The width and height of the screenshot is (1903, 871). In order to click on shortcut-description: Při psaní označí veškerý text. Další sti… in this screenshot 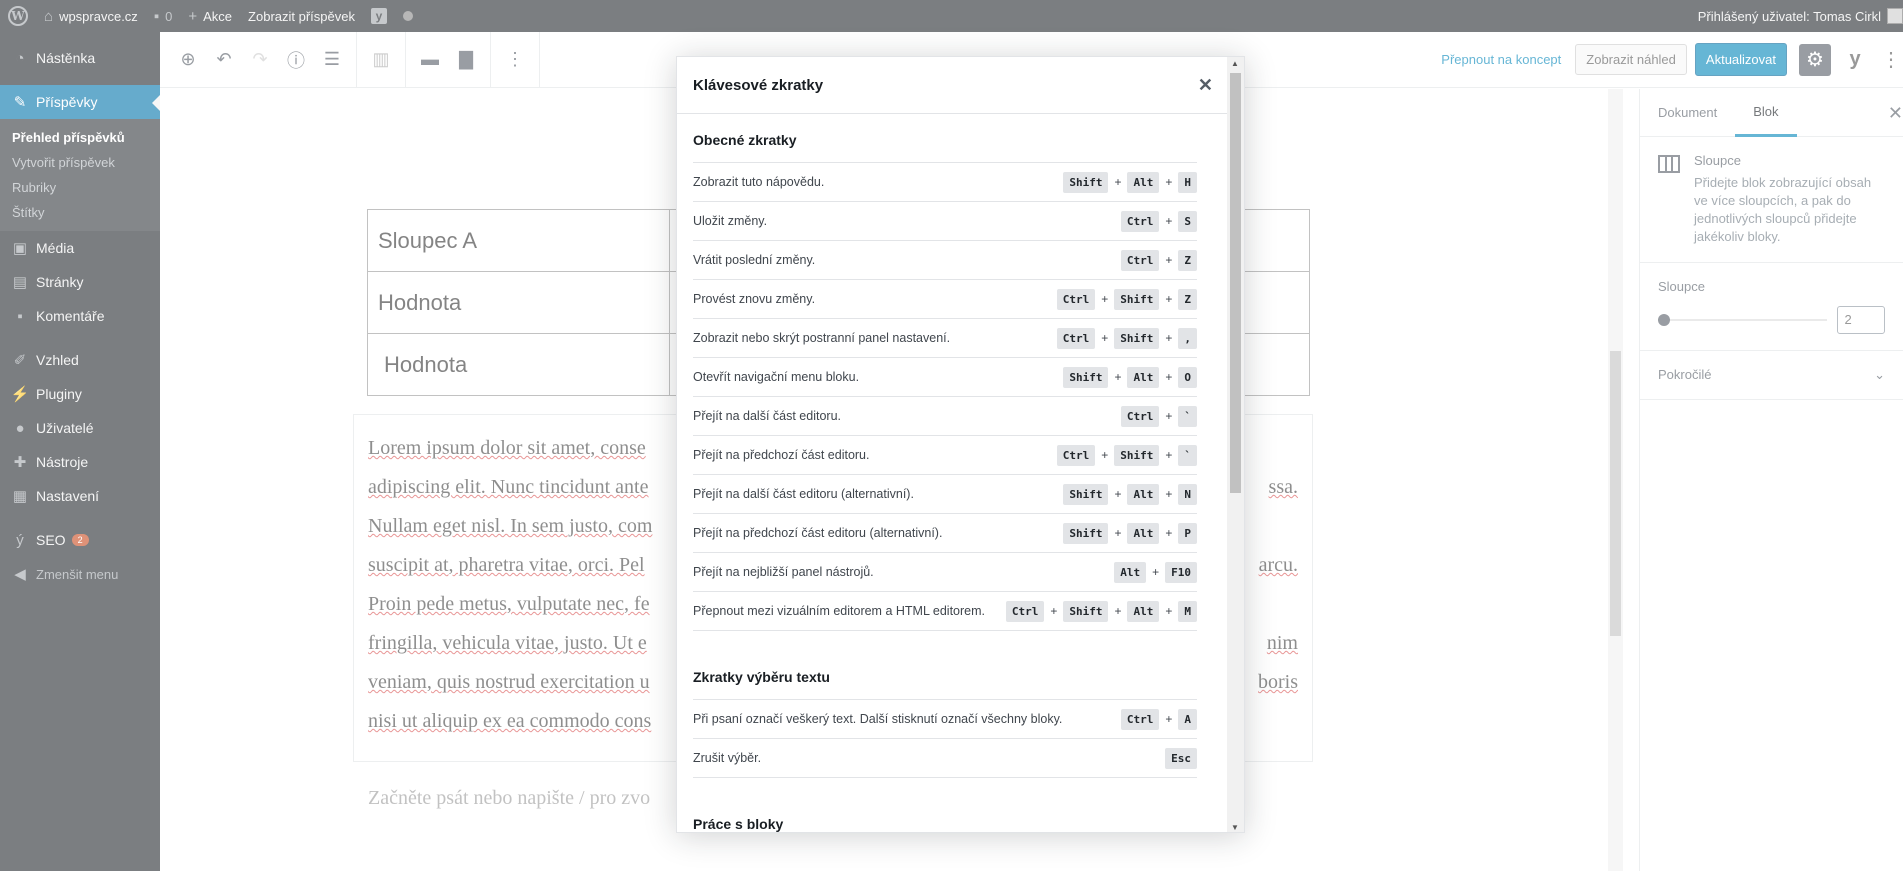, I will do `click(878, 719)`.